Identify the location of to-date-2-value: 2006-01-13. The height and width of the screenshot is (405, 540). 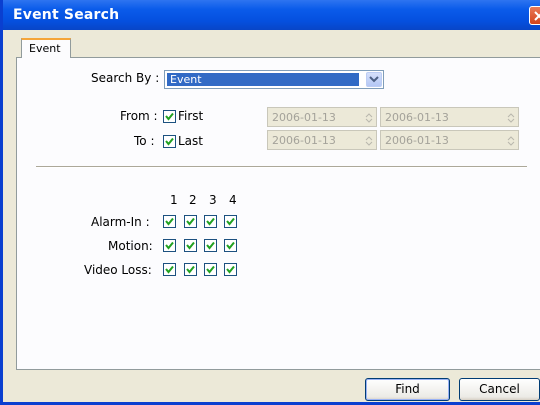
(417, 140).